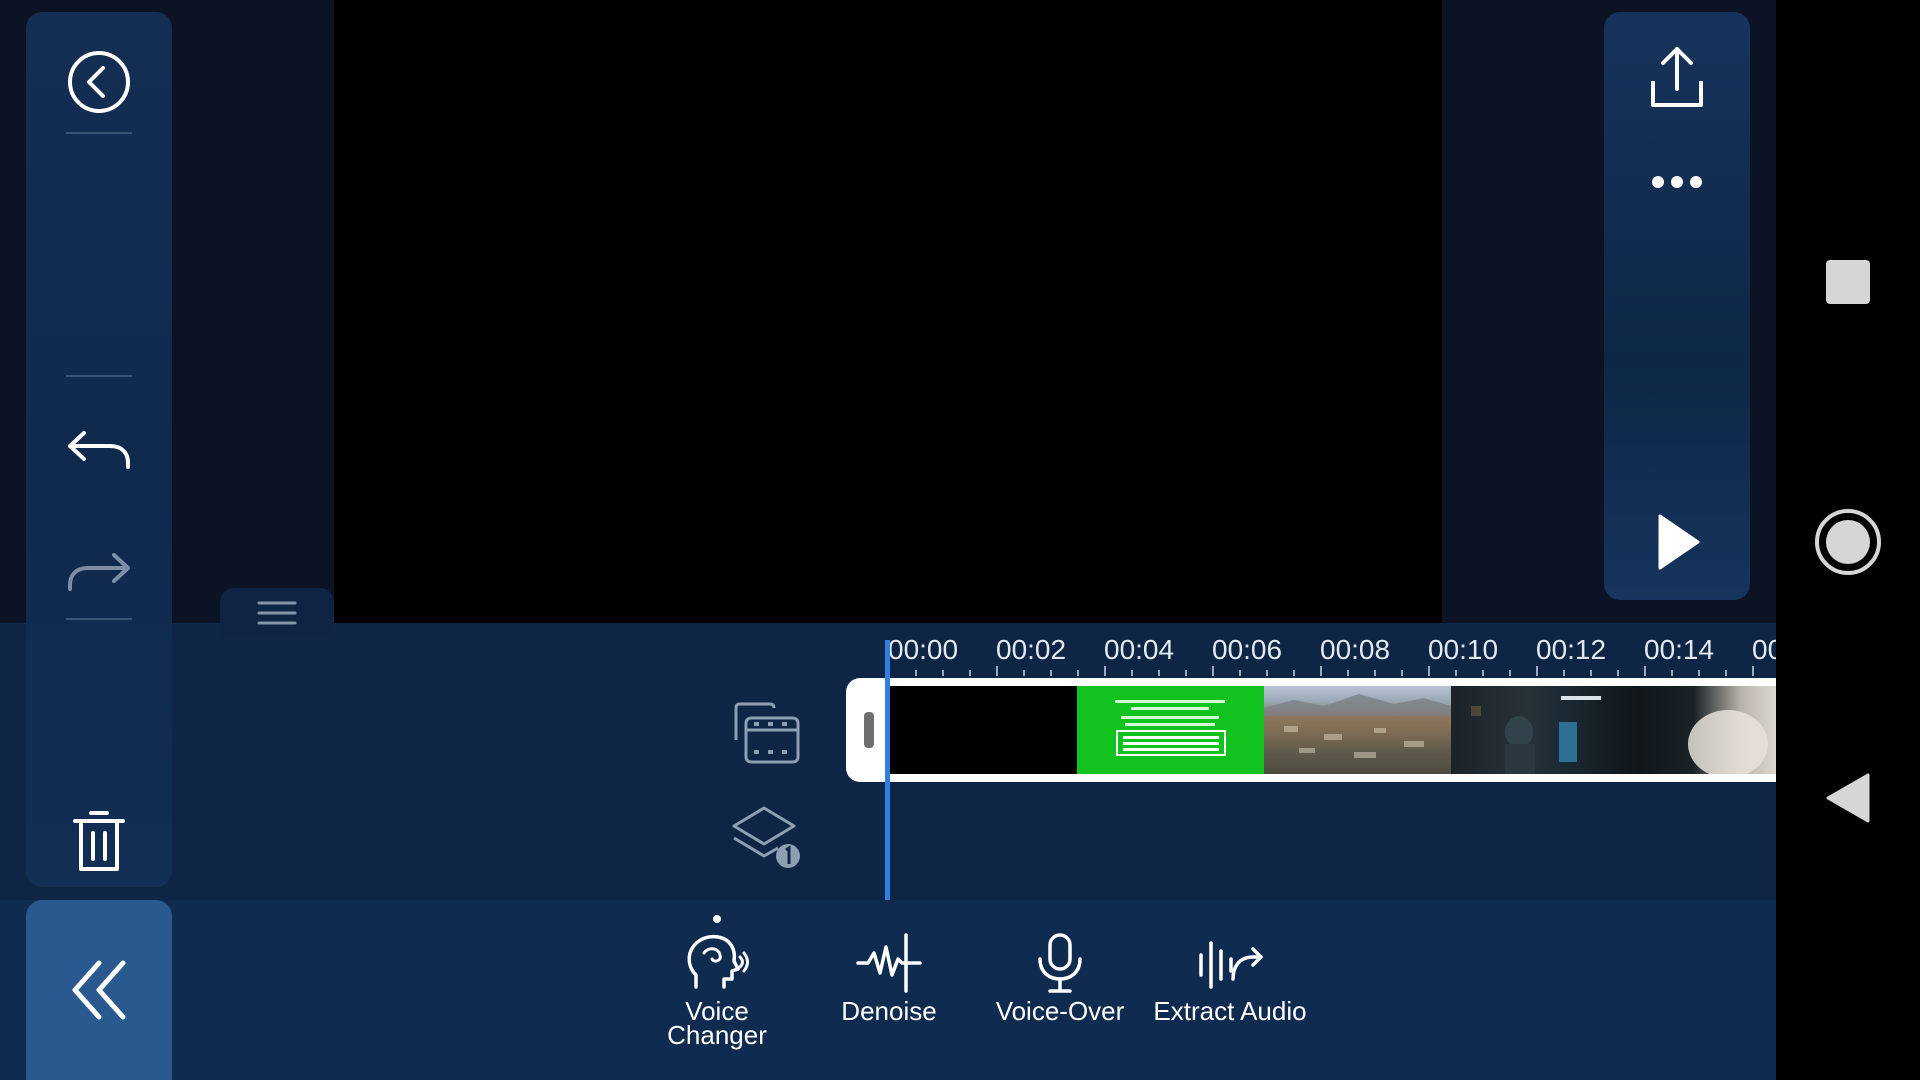 Image resolution: width=1920 pixels, height=1080 pixels. I want to click on system-navigation-bar, so click(1848, 540).